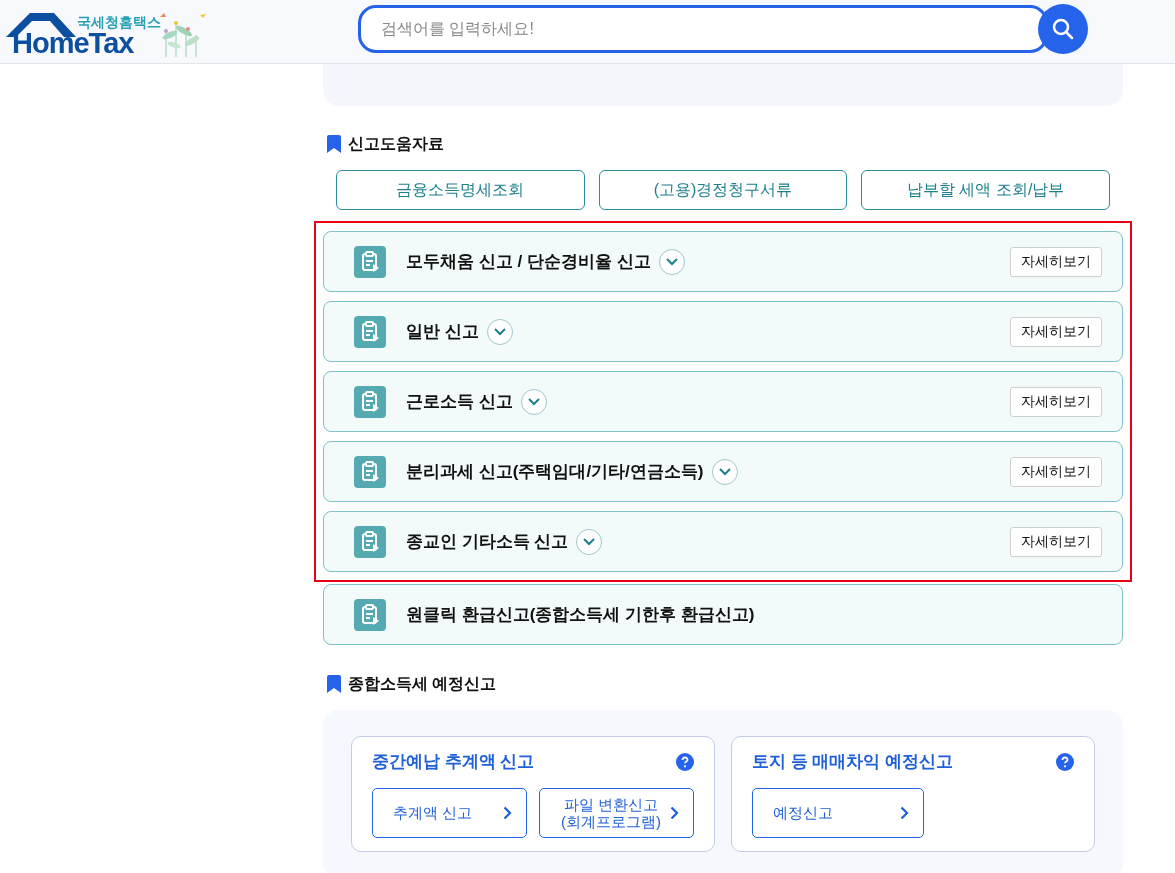 The height and width of the screenshot is (873, 1175). What do you see at coordinates (459, 401) in the screenshot?
I see `report-title: 근로소득 신고` at bounding box center [459, 401].